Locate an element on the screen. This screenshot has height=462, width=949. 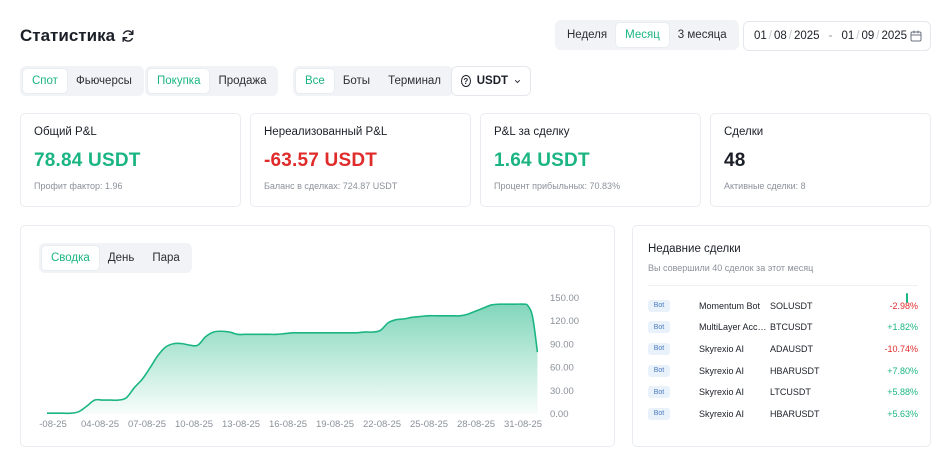
filter-sell: Продажа is located at coordinates (242, 81).